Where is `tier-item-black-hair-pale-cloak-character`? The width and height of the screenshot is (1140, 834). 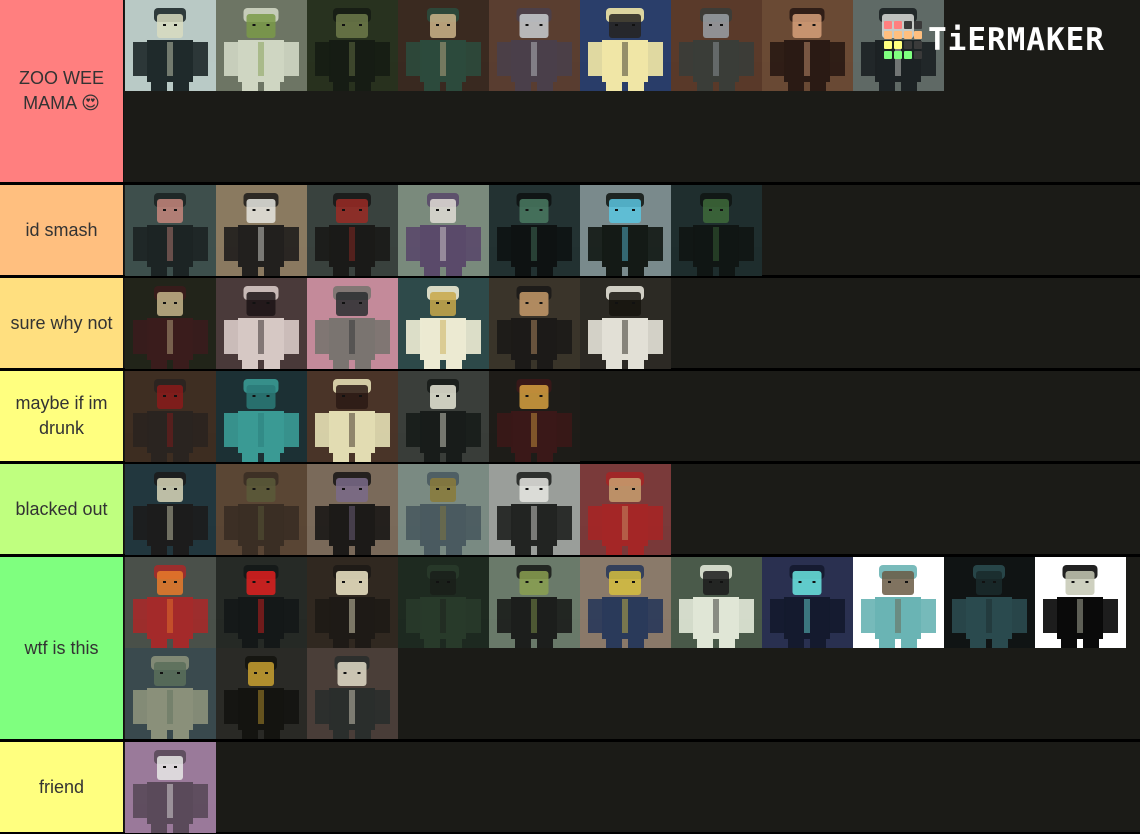 tier-item-black-hair-pale-cloak-character is located at coordinates (261, 323).